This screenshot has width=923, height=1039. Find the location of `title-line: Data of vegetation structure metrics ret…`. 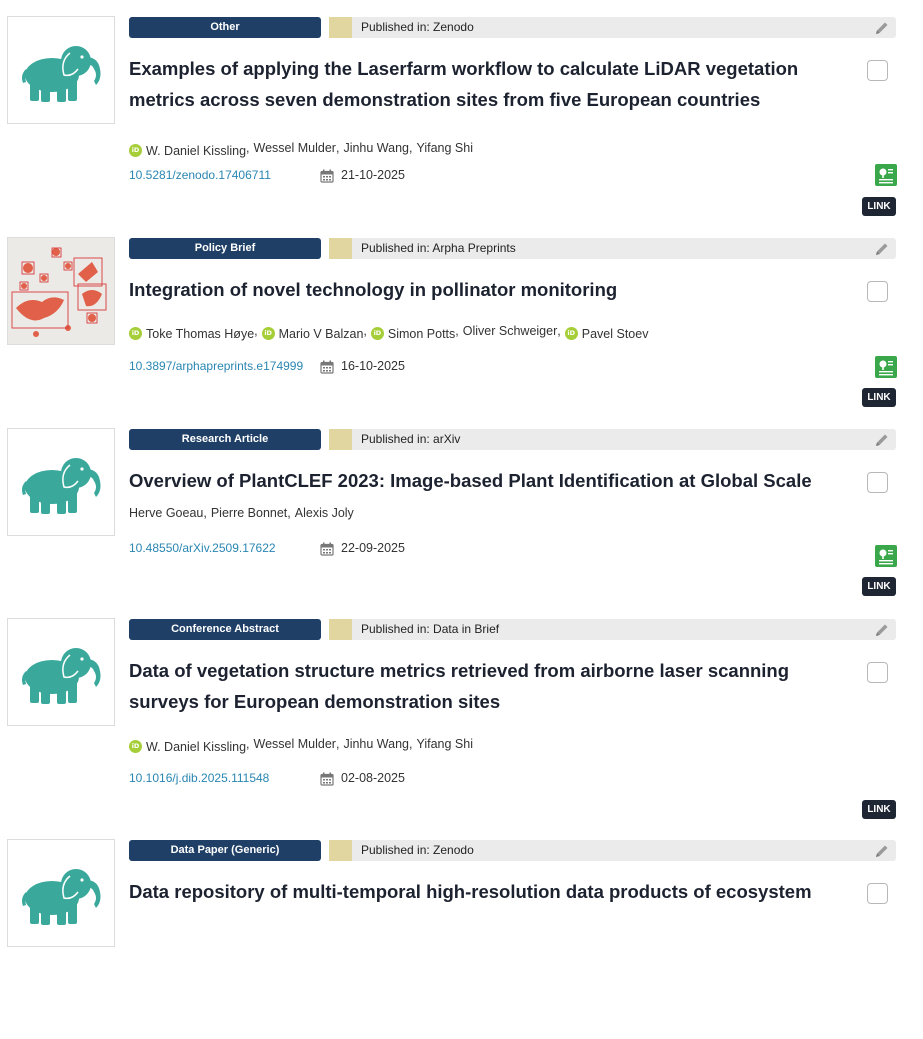

title-line: Data of vegetation structure metrics ret… is located at coordinates (459, 670).